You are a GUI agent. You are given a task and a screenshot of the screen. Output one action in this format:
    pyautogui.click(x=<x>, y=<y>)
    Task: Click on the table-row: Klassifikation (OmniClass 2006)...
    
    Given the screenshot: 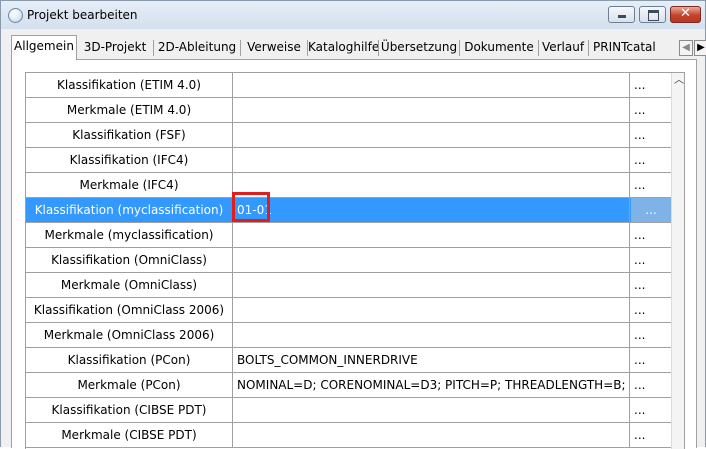 What is the action you would take?
    pyautogui.click(x=348, y=310)
    